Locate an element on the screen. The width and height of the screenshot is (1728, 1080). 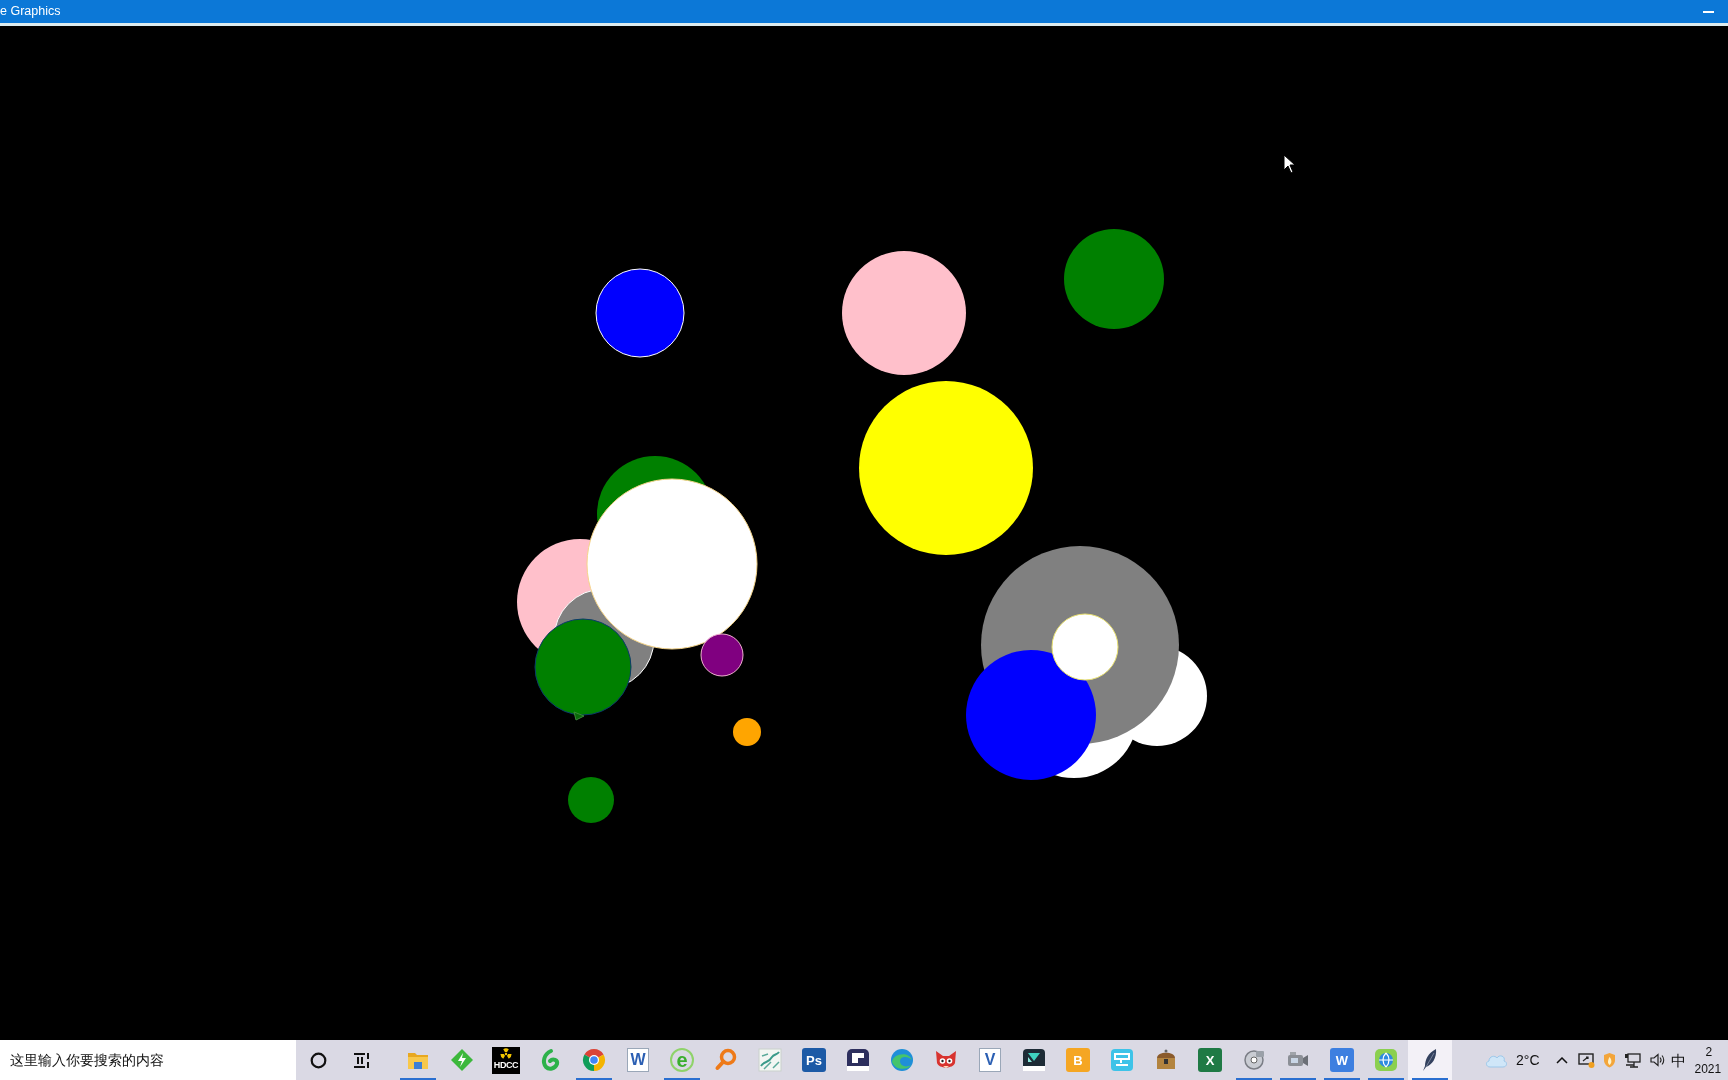
app-logo: X is located at coordinates (1210, 1060).